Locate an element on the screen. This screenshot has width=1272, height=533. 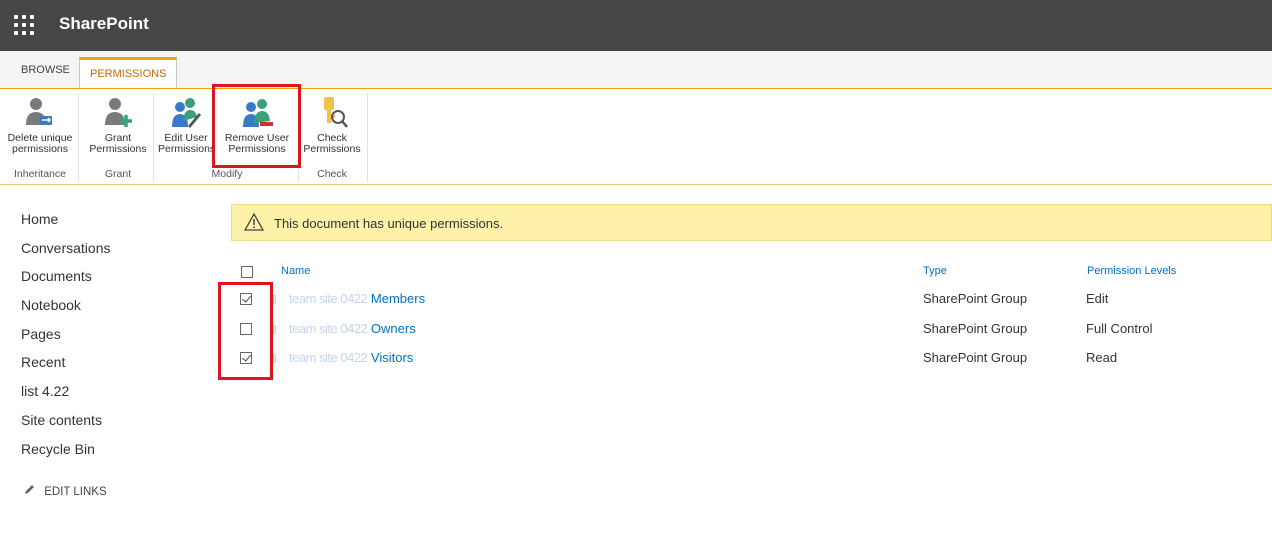
edit-links-button: EDIT LINKS is located at coordinates (65, 491).